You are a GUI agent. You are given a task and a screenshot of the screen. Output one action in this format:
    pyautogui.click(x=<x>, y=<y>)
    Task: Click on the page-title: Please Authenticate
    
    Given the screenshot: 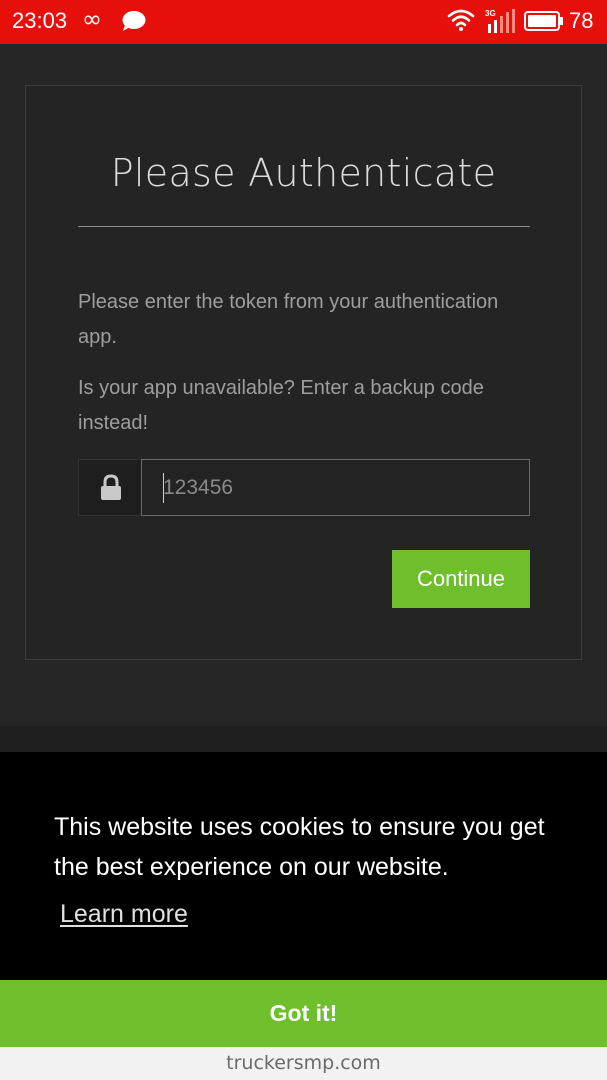 What is the action you would take?
    pyautogui.click(x=303, y=173)
    